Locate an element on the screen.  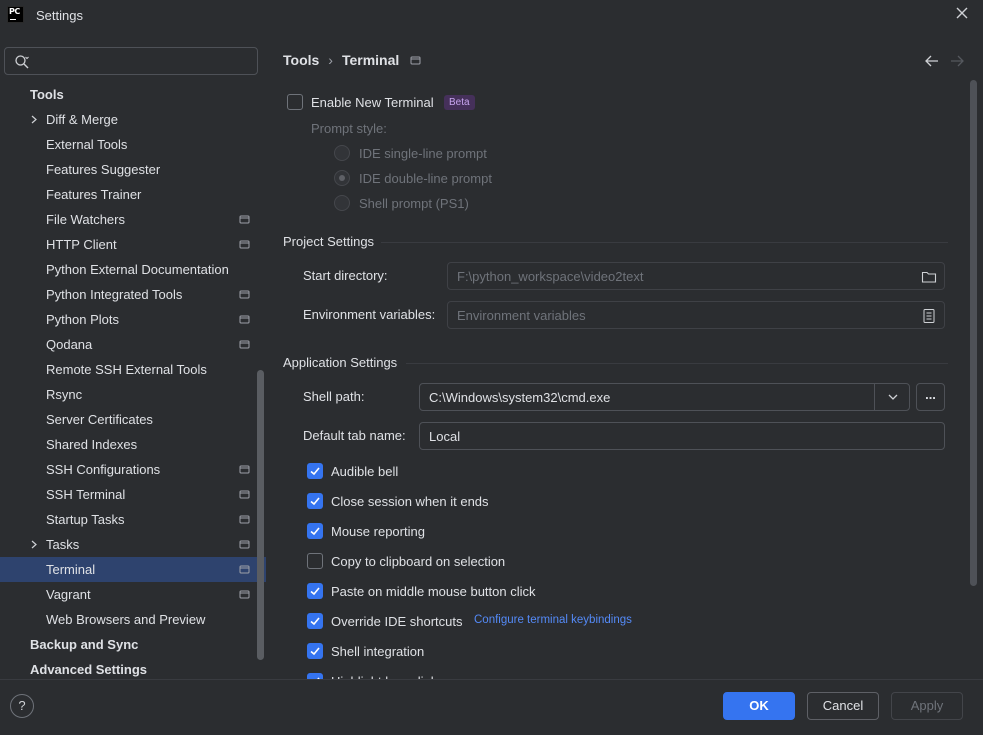
sidebar-item-shared-indexes: Shared Indexes is located at coordinates (133, 444).